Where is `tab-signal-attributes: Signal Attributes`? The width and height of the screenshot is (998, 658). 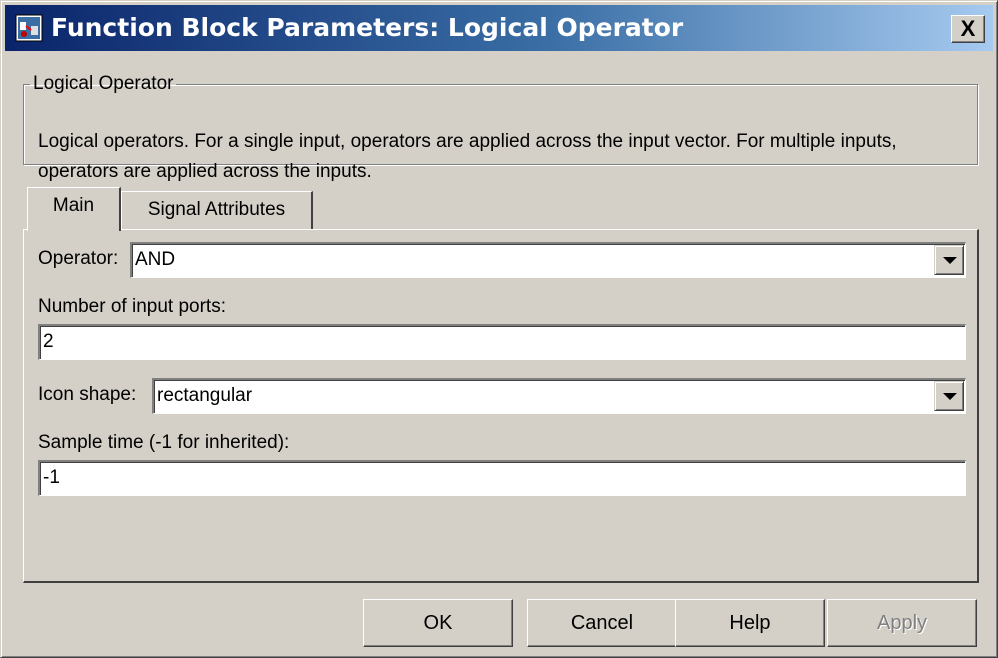 tab-signal-attributes: Signal Attributes is located at coordinates (217, 210).